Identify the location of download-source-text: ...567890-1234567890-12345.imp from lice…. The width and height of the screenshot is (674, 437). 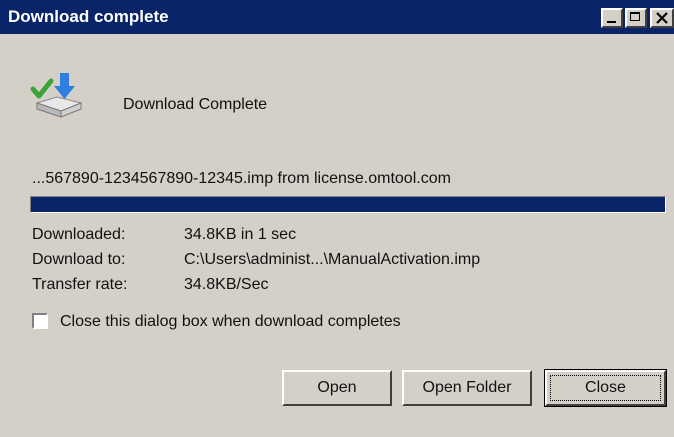
(241, 178).